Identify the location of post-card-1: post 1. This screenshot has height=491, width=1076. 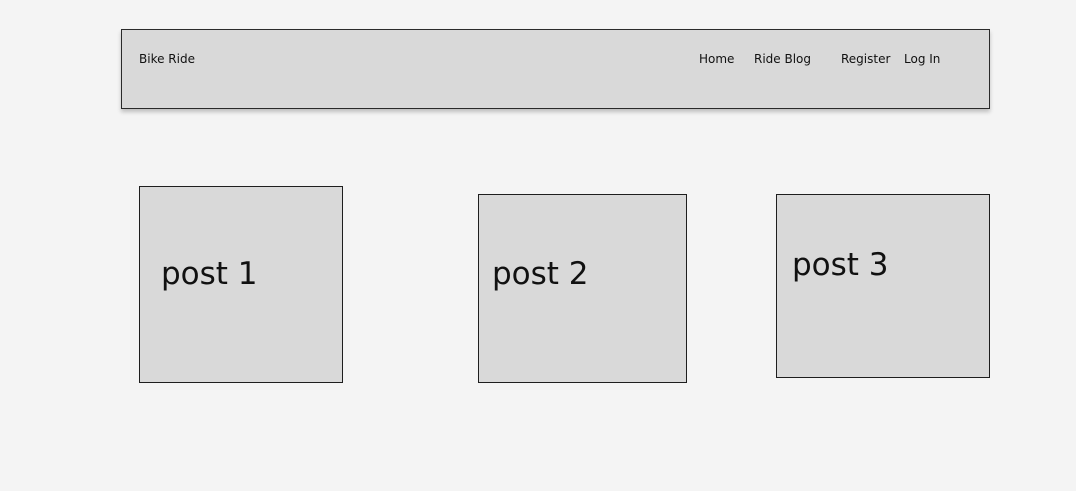
(241, 284).